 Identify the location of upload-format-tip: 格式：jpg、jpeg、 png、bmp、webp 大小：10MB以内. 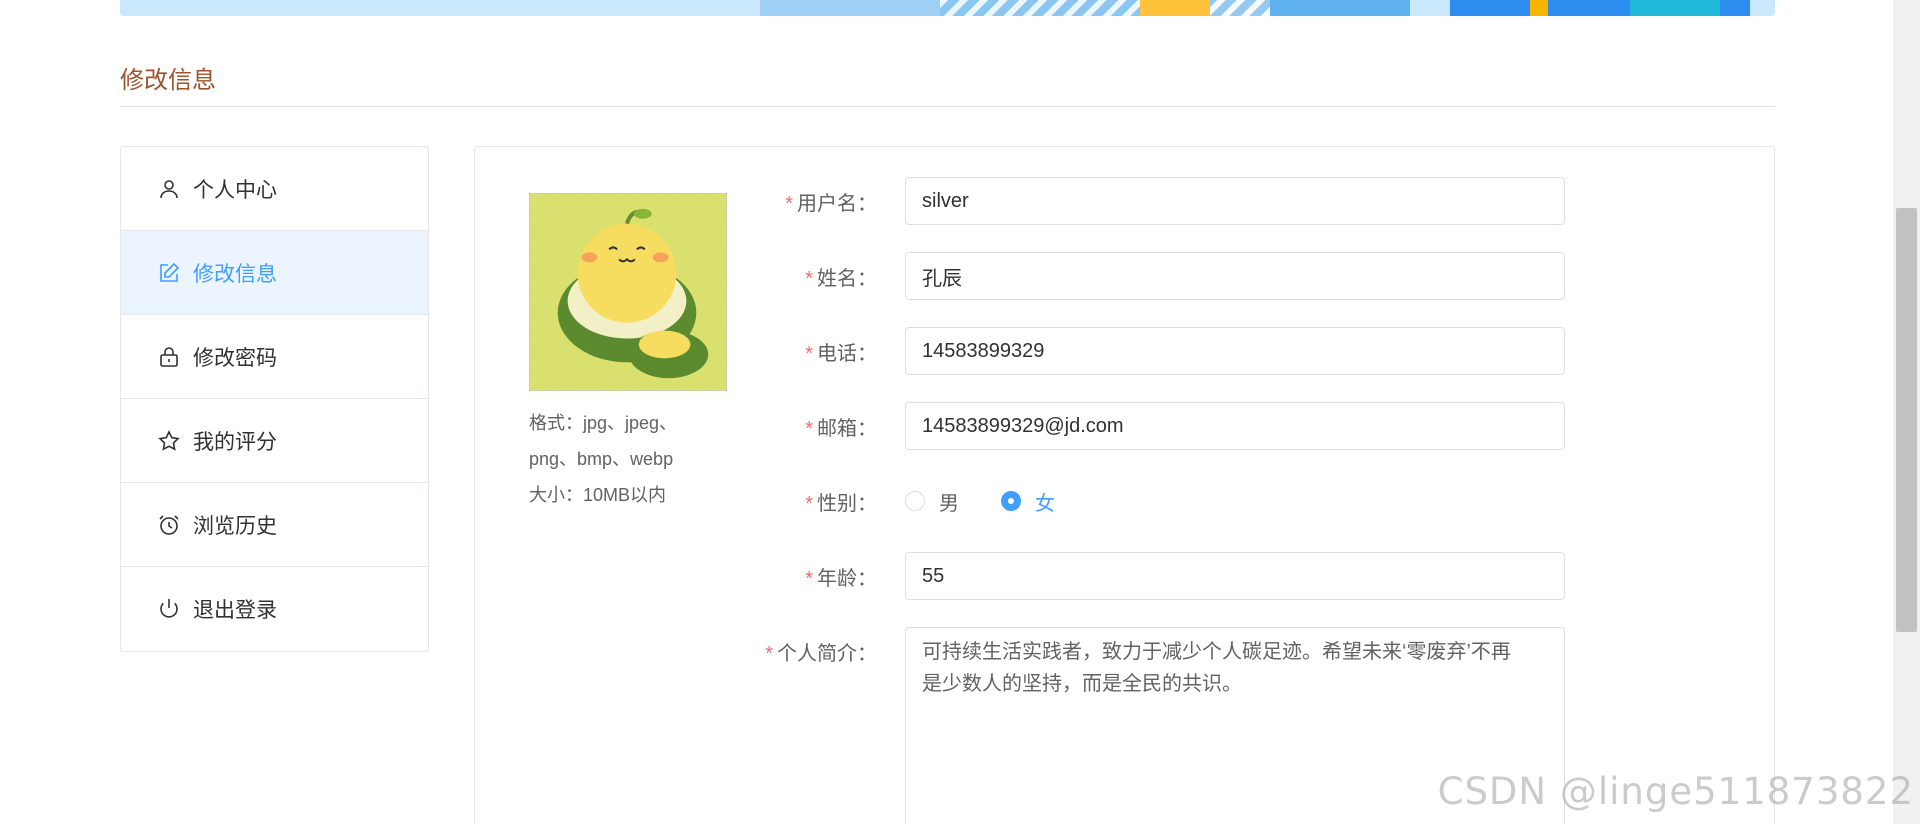
(603, 459).